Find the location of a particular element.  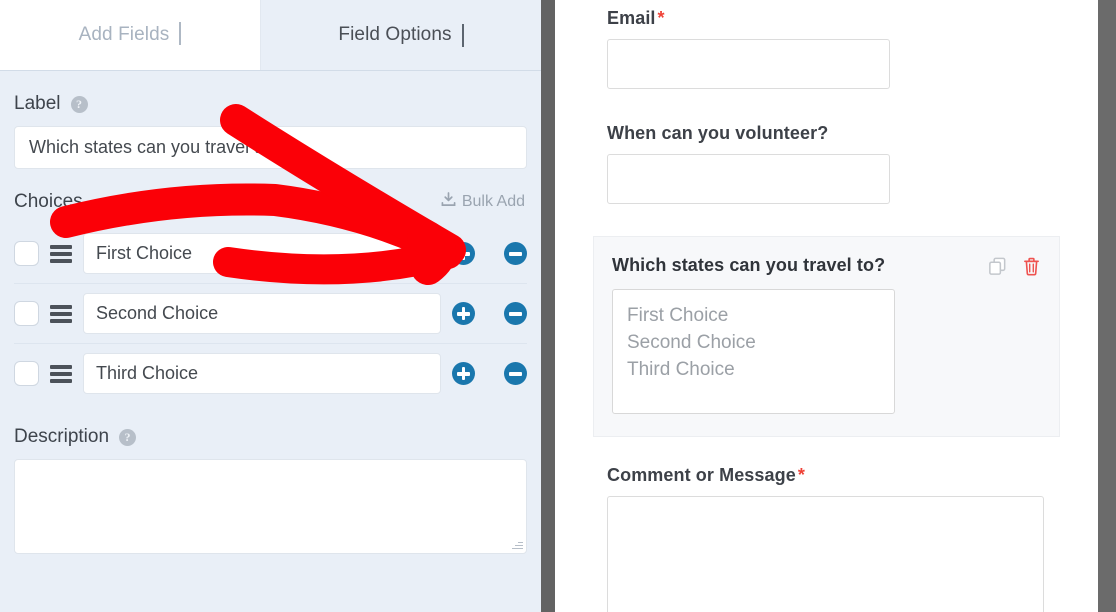

trash-icon is located at coordinates (1031, 266).